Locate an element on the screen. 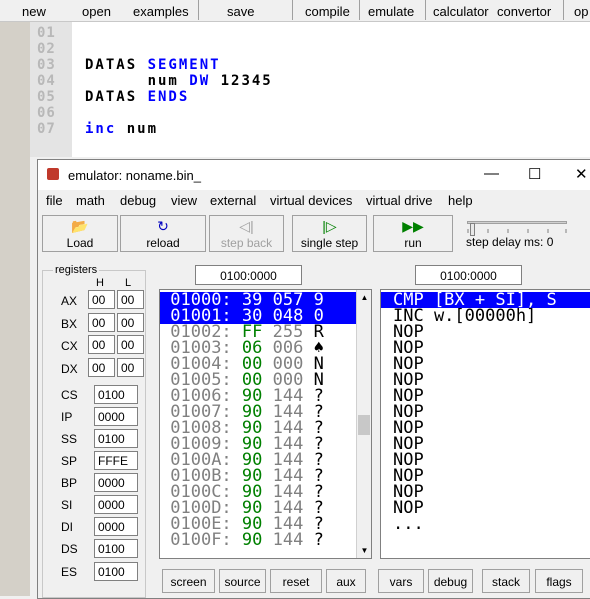 The width and height of the screenshot is (590, 599). register-dx-low: 00 is located at coordinates (130, 367).